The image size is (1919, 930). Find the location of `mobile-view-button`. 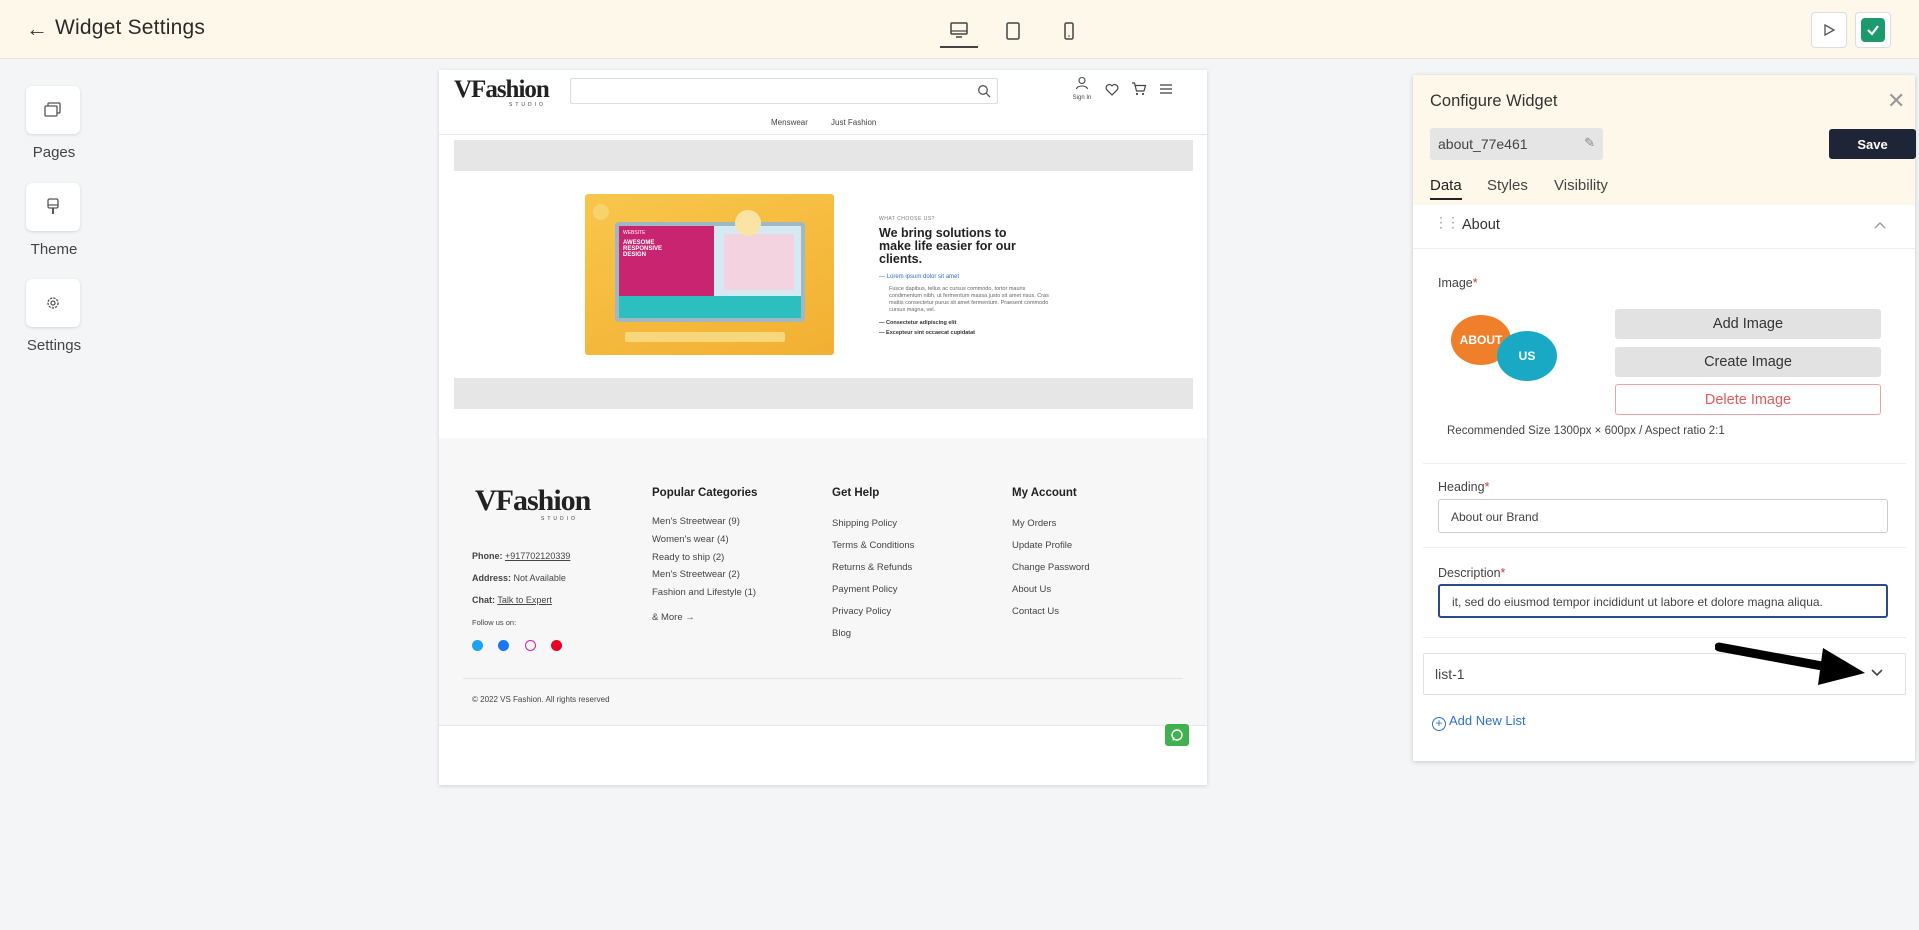

mobile-view-button is located at coordinates (1069, 31).